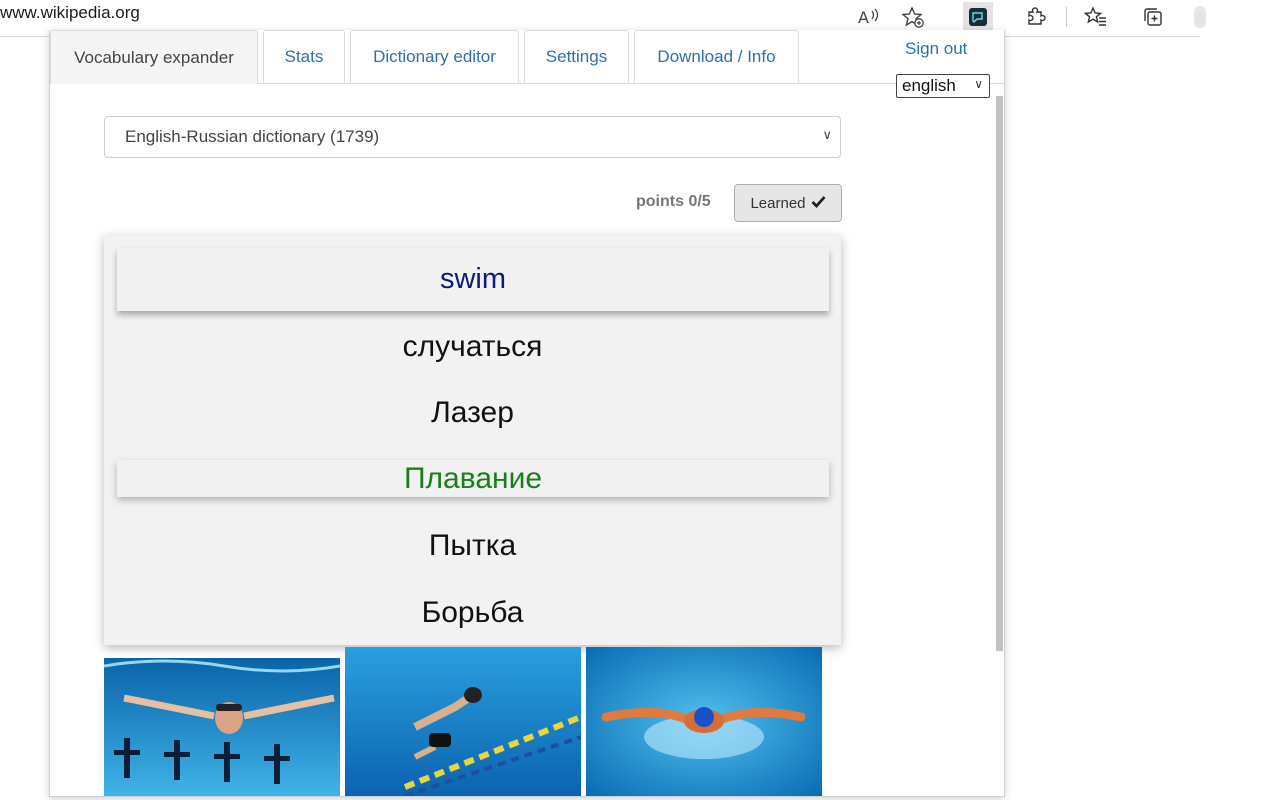 Image resolution: width=1280 pixels, height=800 pixels. I want to click on language-select-value: english, so click(929, 85).